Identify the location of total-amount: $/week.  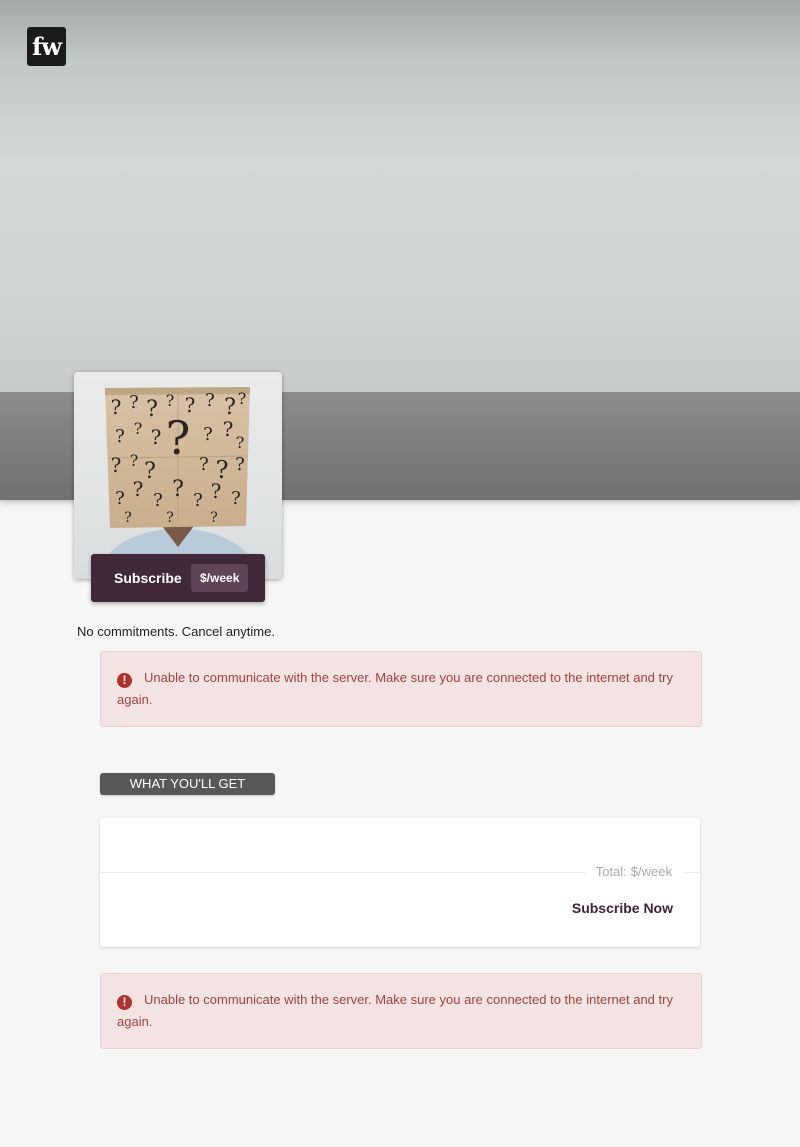
(651, 871).